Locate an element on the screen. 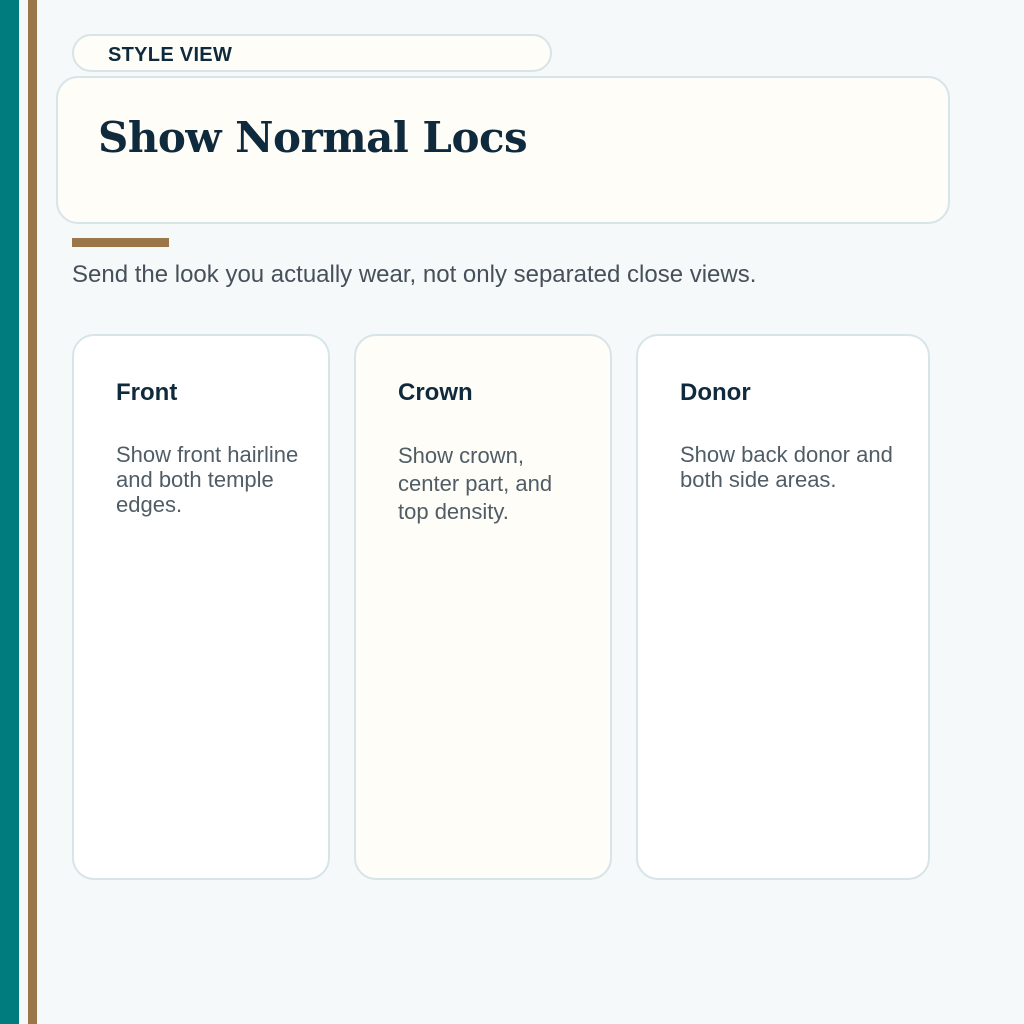 The height and width of the screenshot is (1024, 1024). card-description: Show back donor and both side areas. is located at coordinates (786, 467).